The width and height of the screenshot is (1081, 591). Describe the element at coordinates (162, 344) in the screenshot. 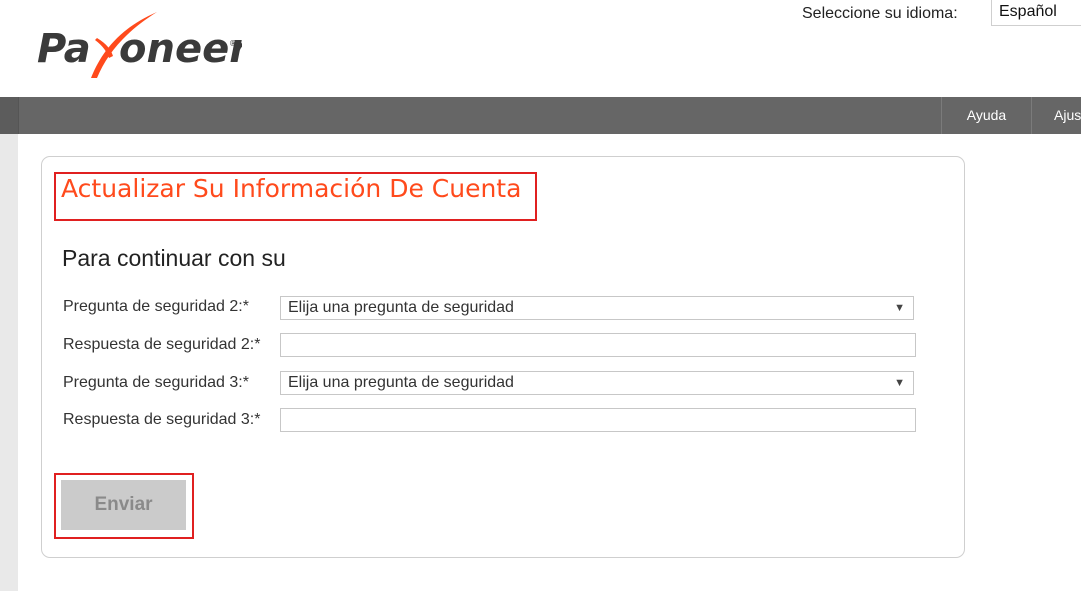

I see `security-answer-2-label: Respuesta de seguridad 2:*` at that location.